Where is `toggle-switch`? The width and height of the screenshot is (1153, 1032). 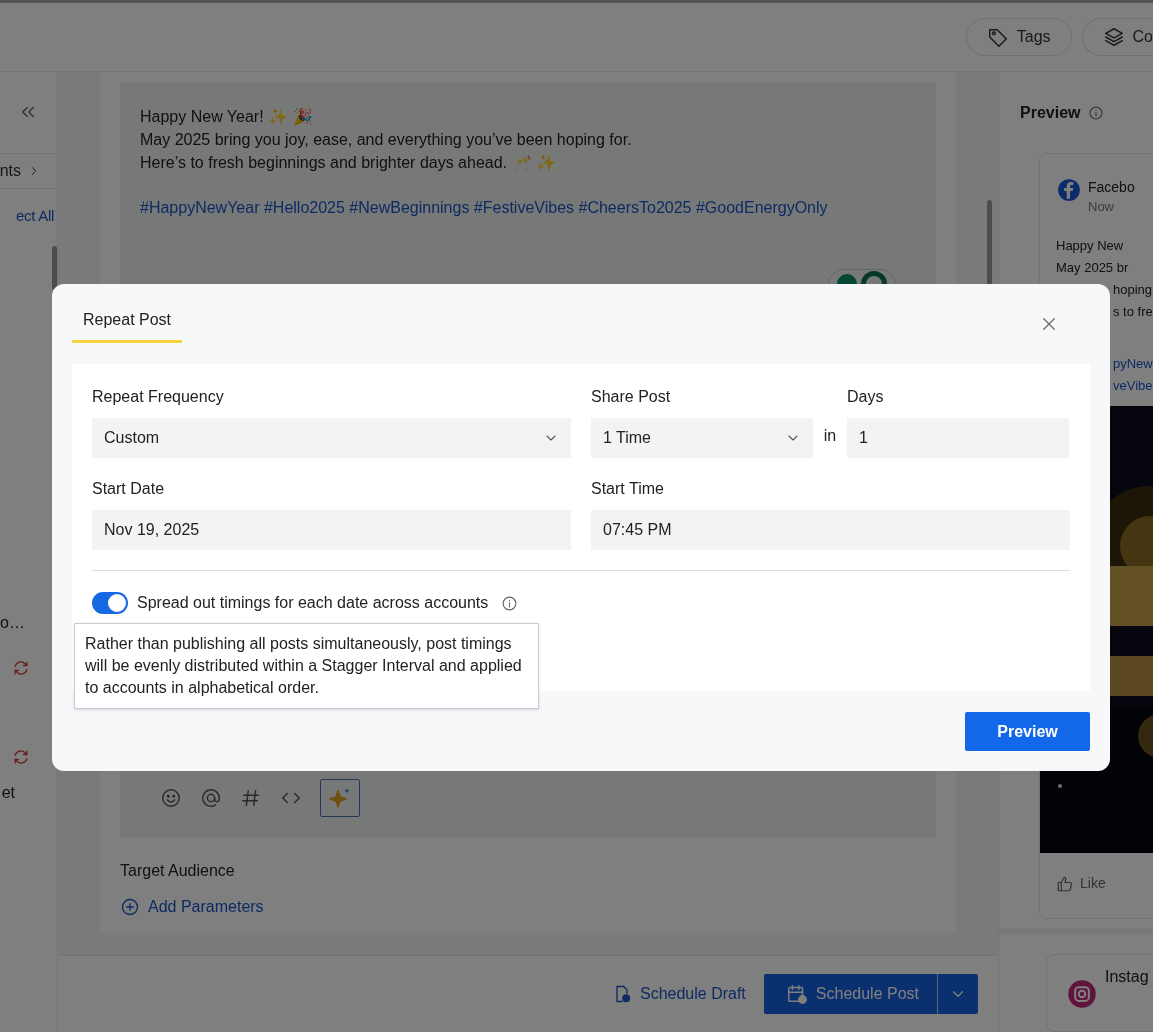
toggle-switch is located at coordinates (110, 603).